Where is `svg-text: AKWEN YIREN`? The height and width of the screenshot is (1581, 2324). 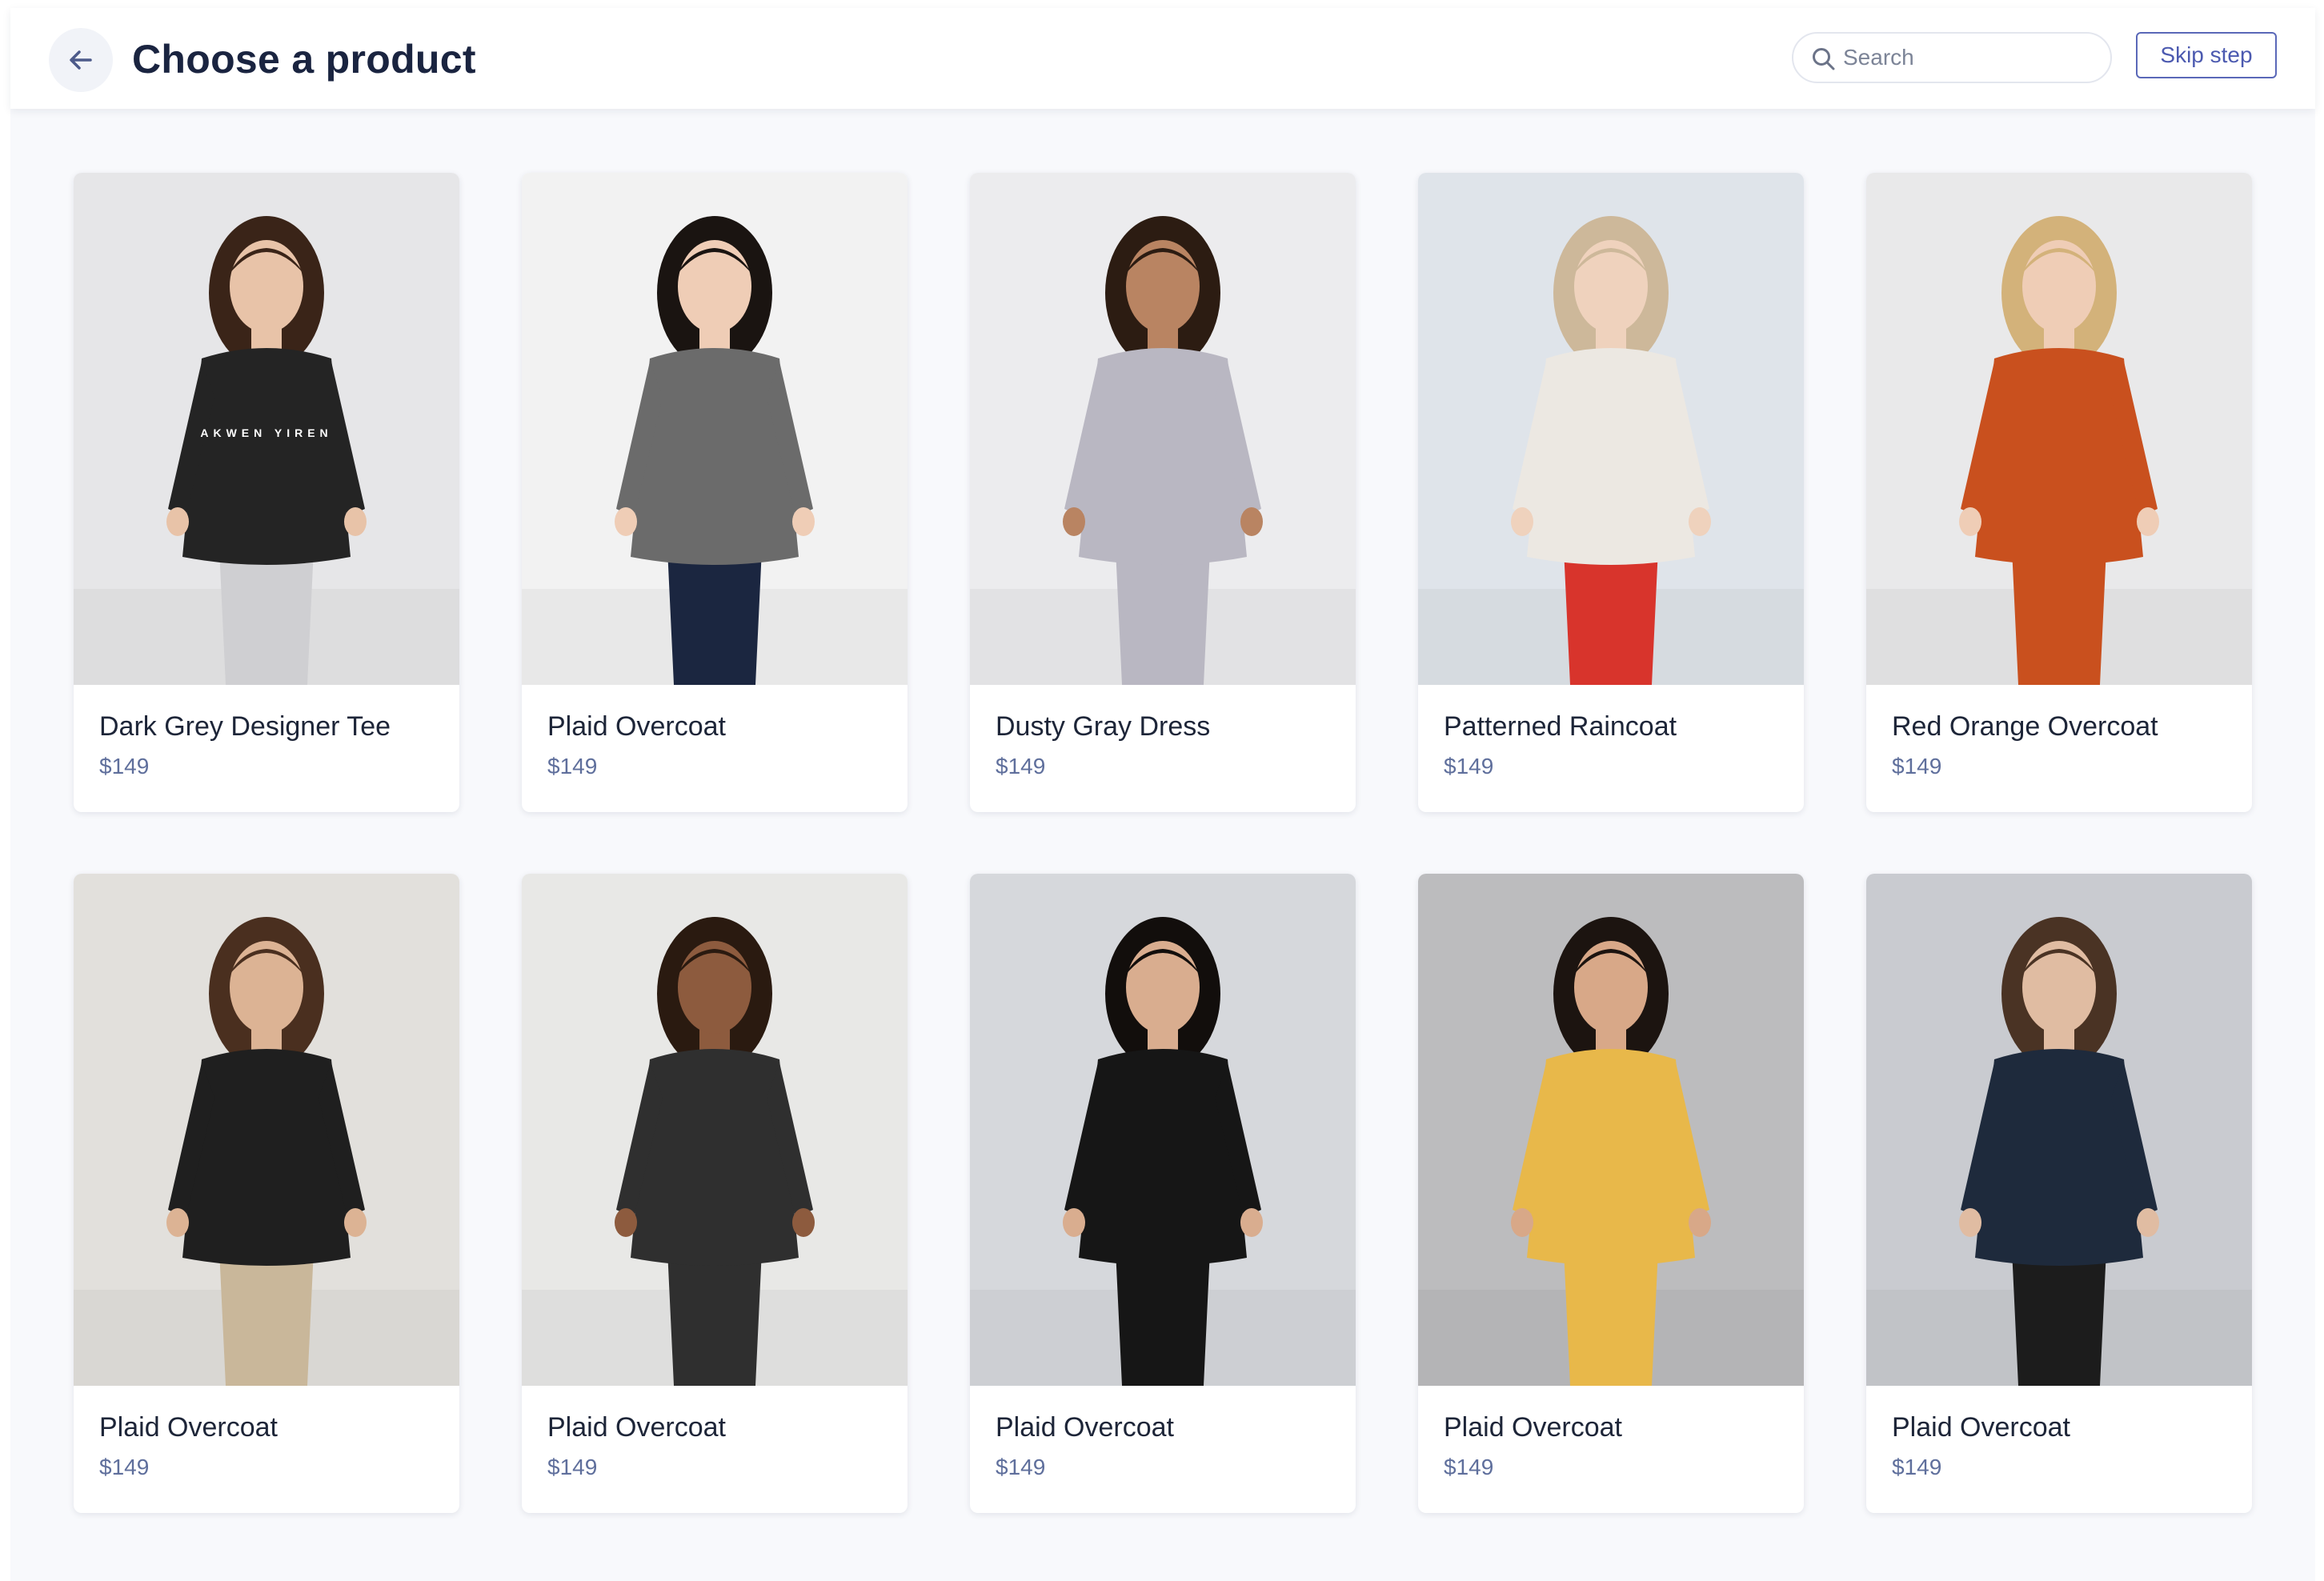
svg-text: AKWEN YIREN is located at coordinates (266, 432).